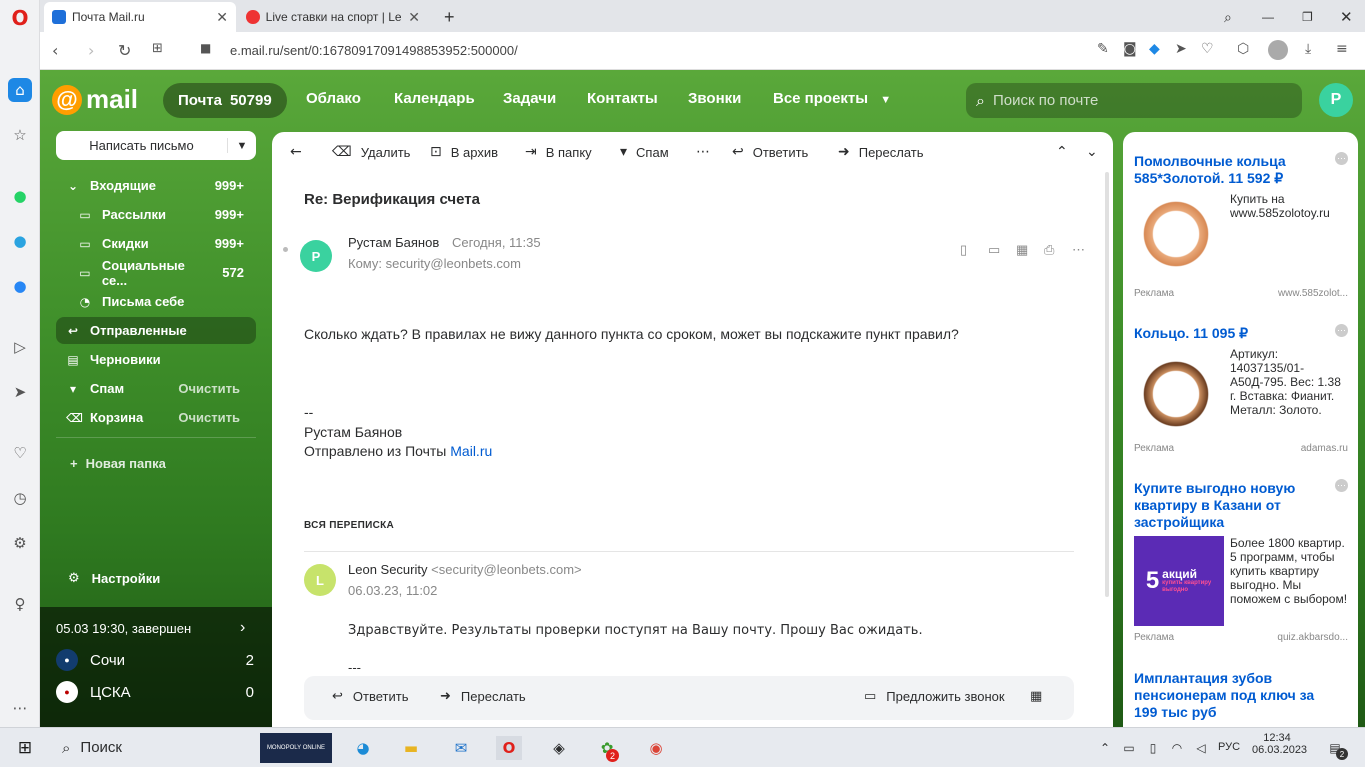  I want to click on delete-button: ⌫ Удалить, so click(371, 152).